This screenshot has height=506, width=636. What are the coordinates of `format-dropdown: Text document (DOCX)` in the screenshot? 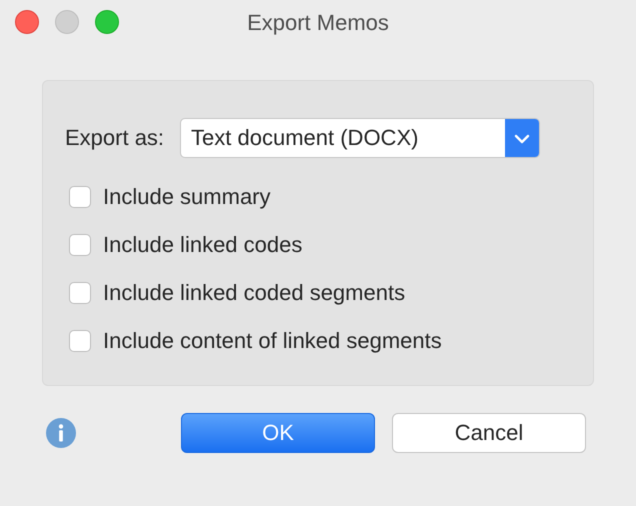 It's located at (360, 138).